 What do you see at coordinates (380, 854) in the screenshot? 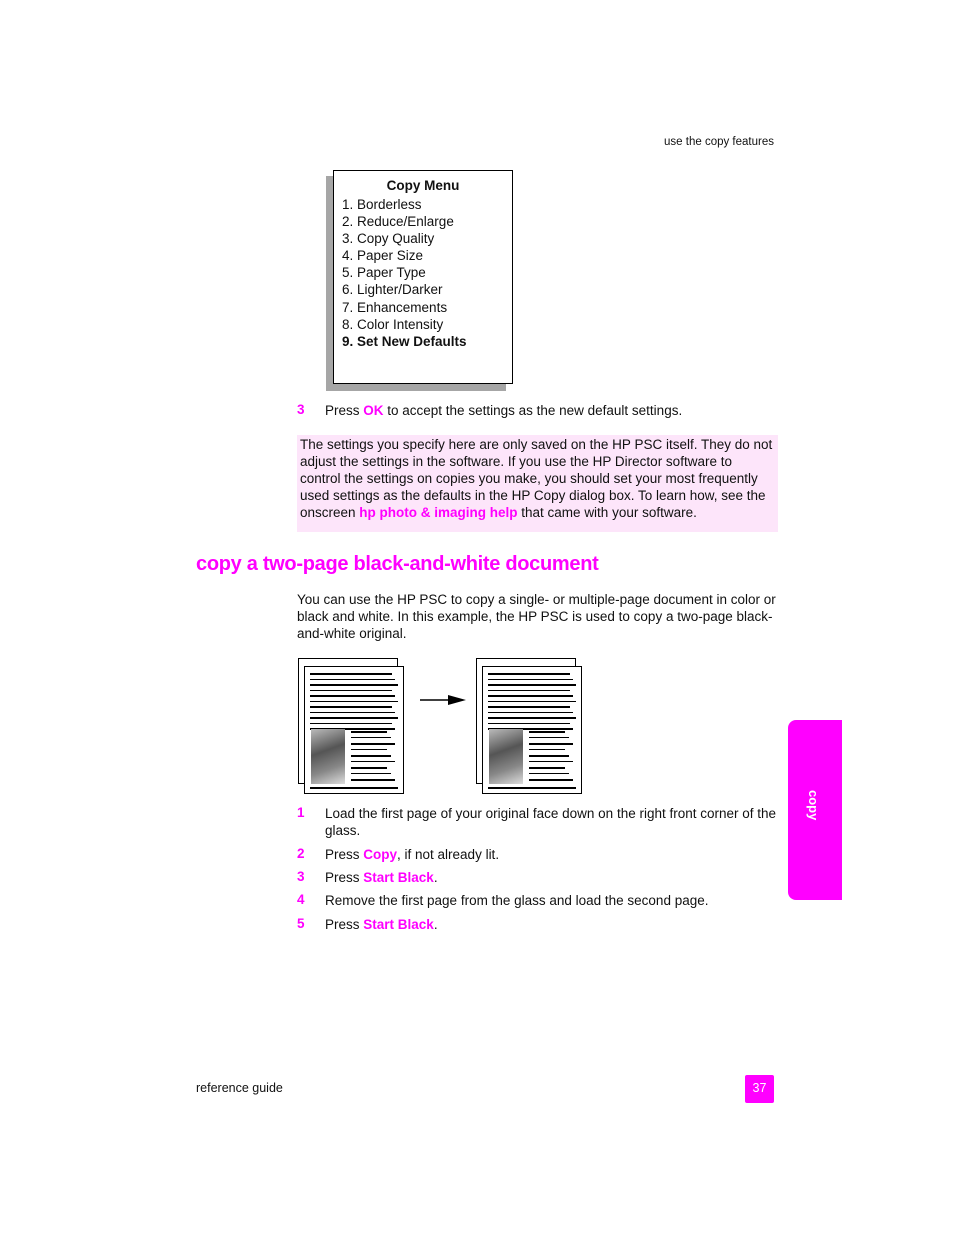
I see `key-copy: Copy` at bounding box center [380, 854].